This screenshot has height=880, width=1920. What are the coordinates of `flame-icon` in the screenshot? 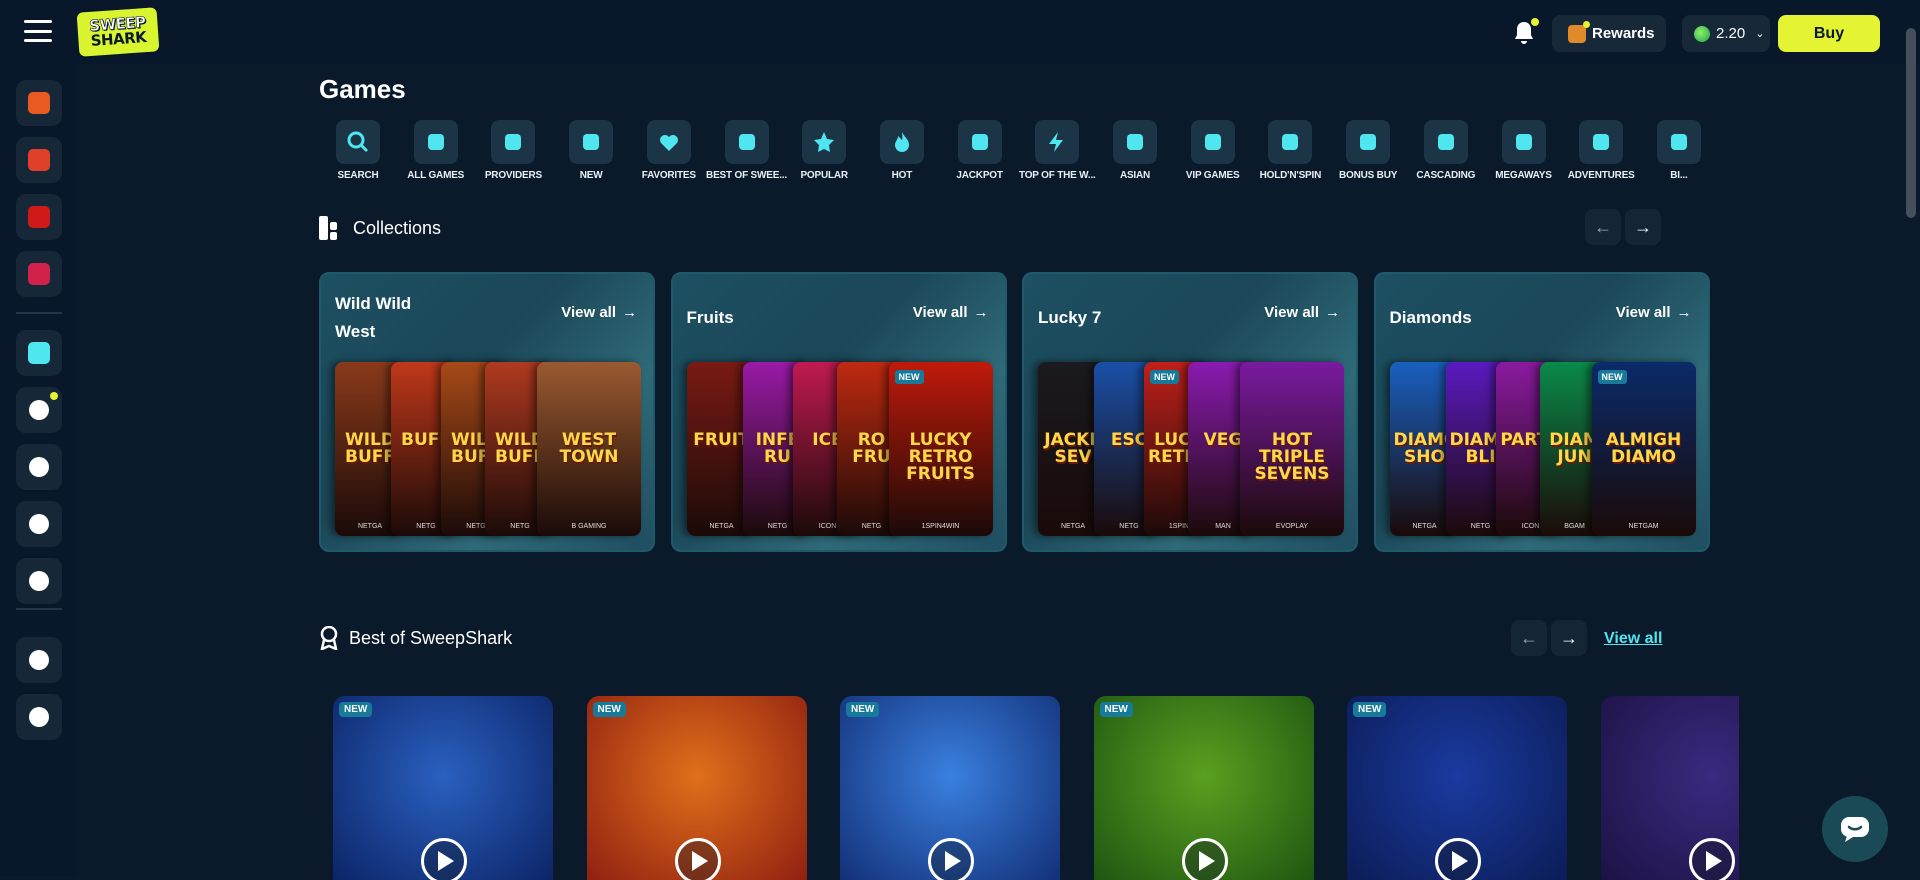 It's located at (901, 142).